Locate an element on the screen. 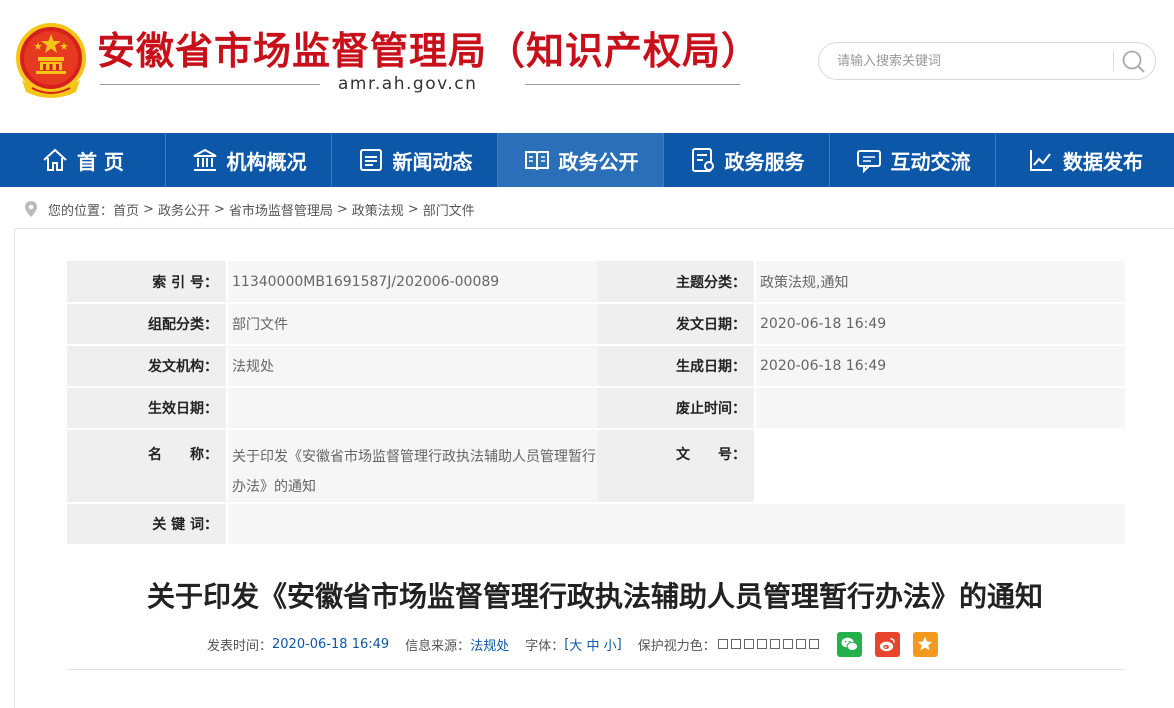 The image size is (1174, 708). newspaper-icon is located at coordinates (370, 160).